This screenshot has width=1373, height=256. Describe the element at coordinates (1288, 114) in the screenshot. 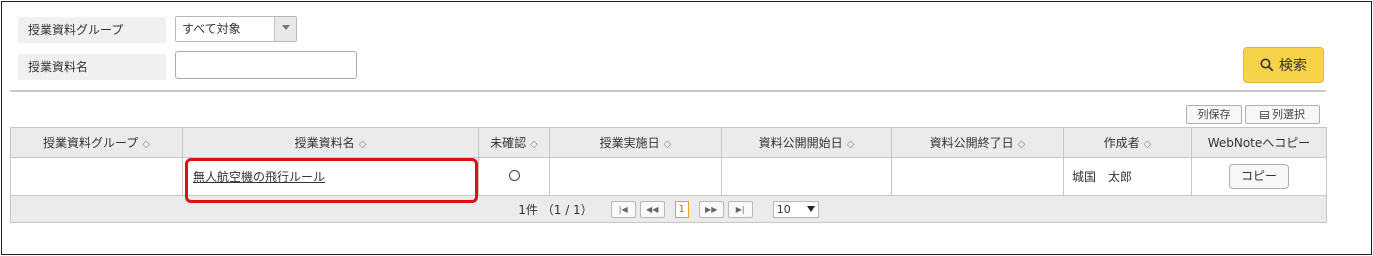

I see `select-columns-label: 列選択` at that location.